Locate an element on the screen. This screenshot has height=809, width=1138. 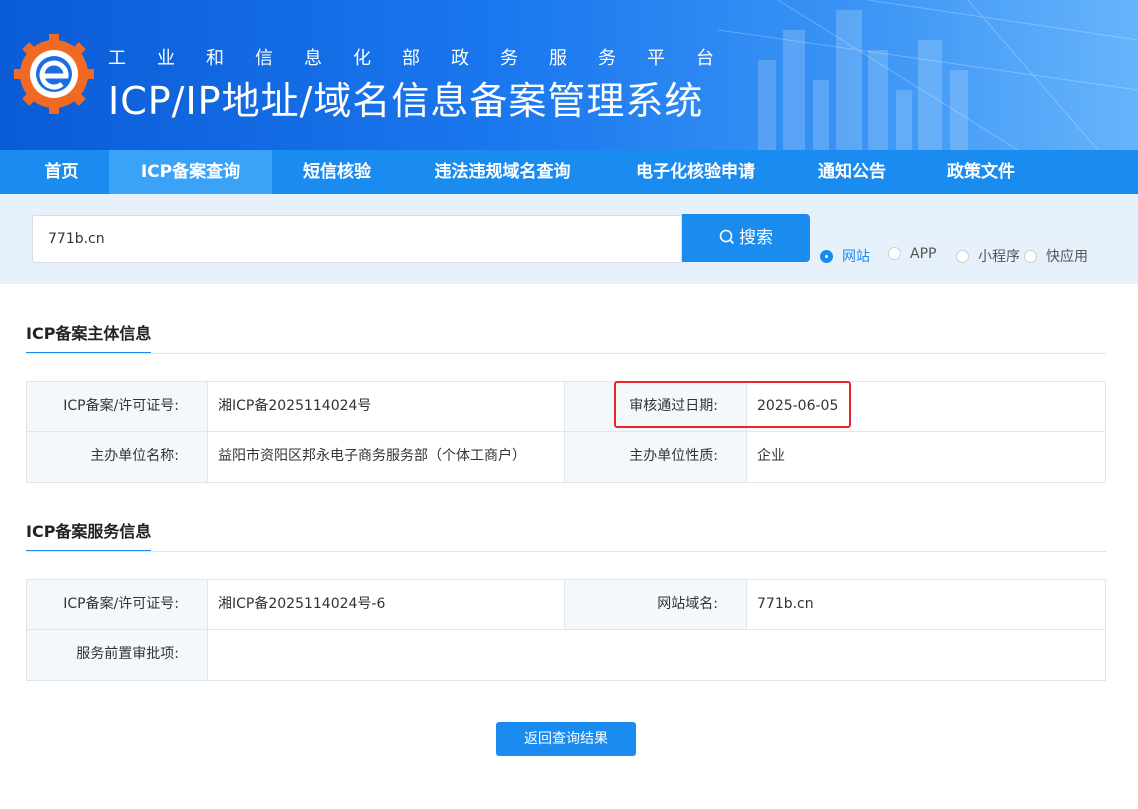
nav-item-e-verify: 电子化核验申请 is located at coordinates (695, 172).